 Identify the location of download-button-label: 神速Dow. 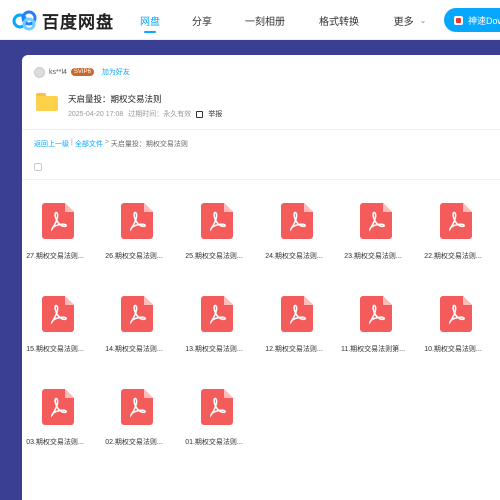
(484, 20).